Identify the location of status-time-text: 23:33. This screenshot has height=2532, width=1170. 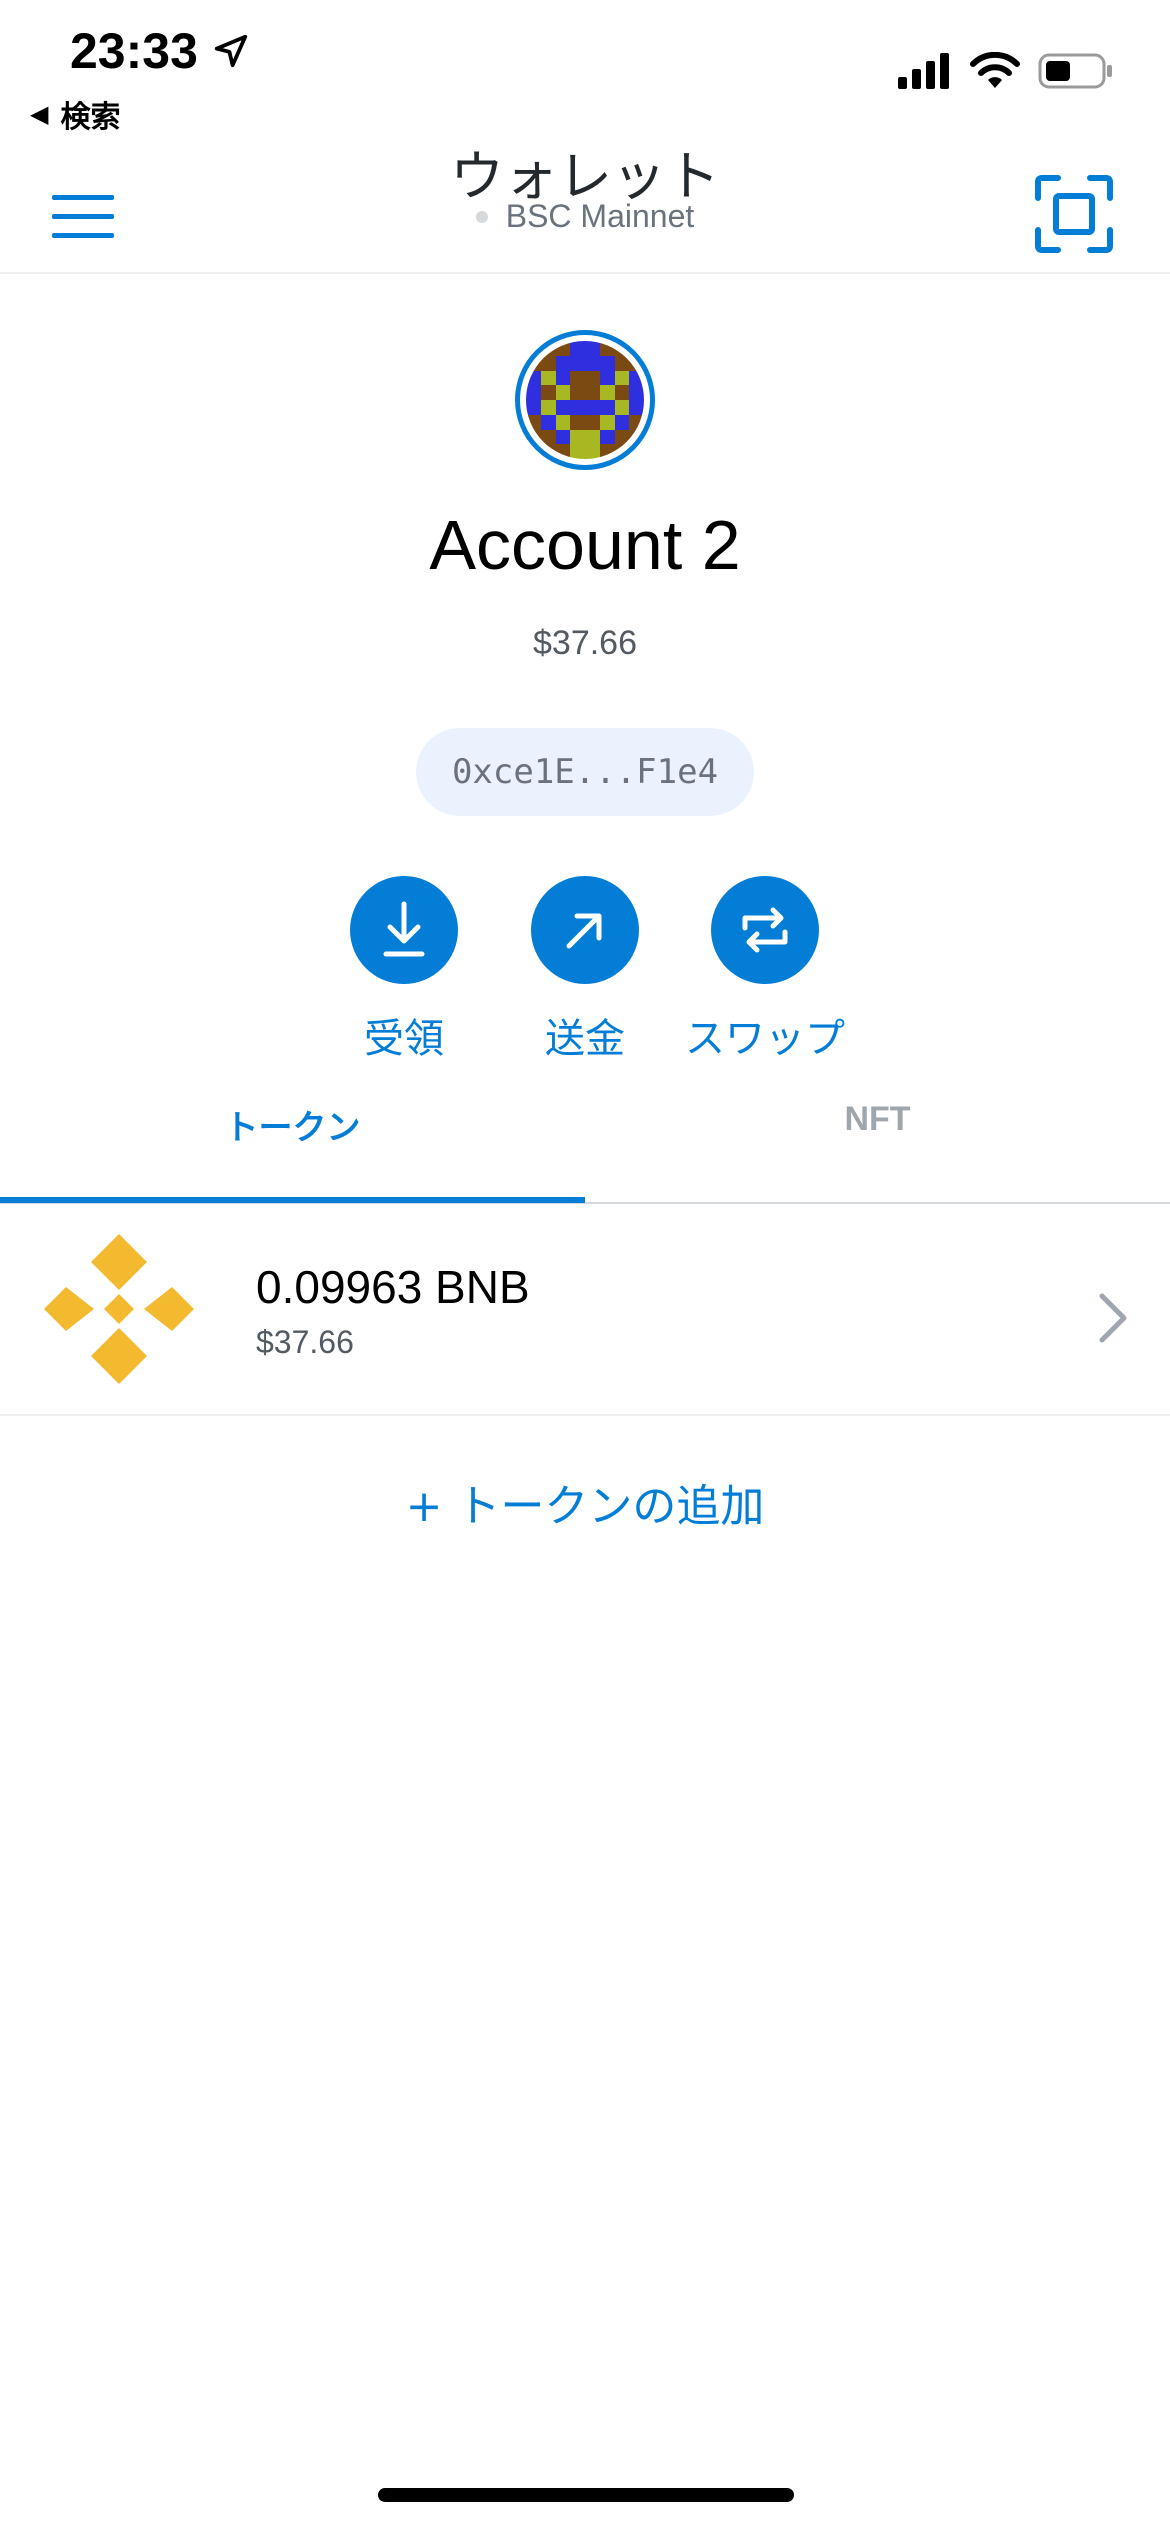
(134, 51).